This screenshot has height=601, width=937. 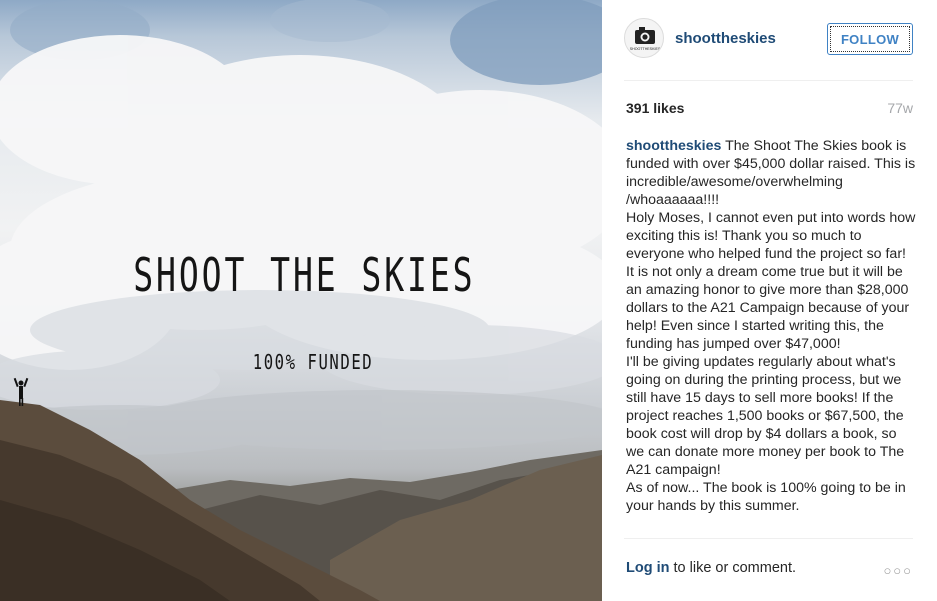 I want to click on caption-username-link: shoottheskies, so click(x=673, y=146).